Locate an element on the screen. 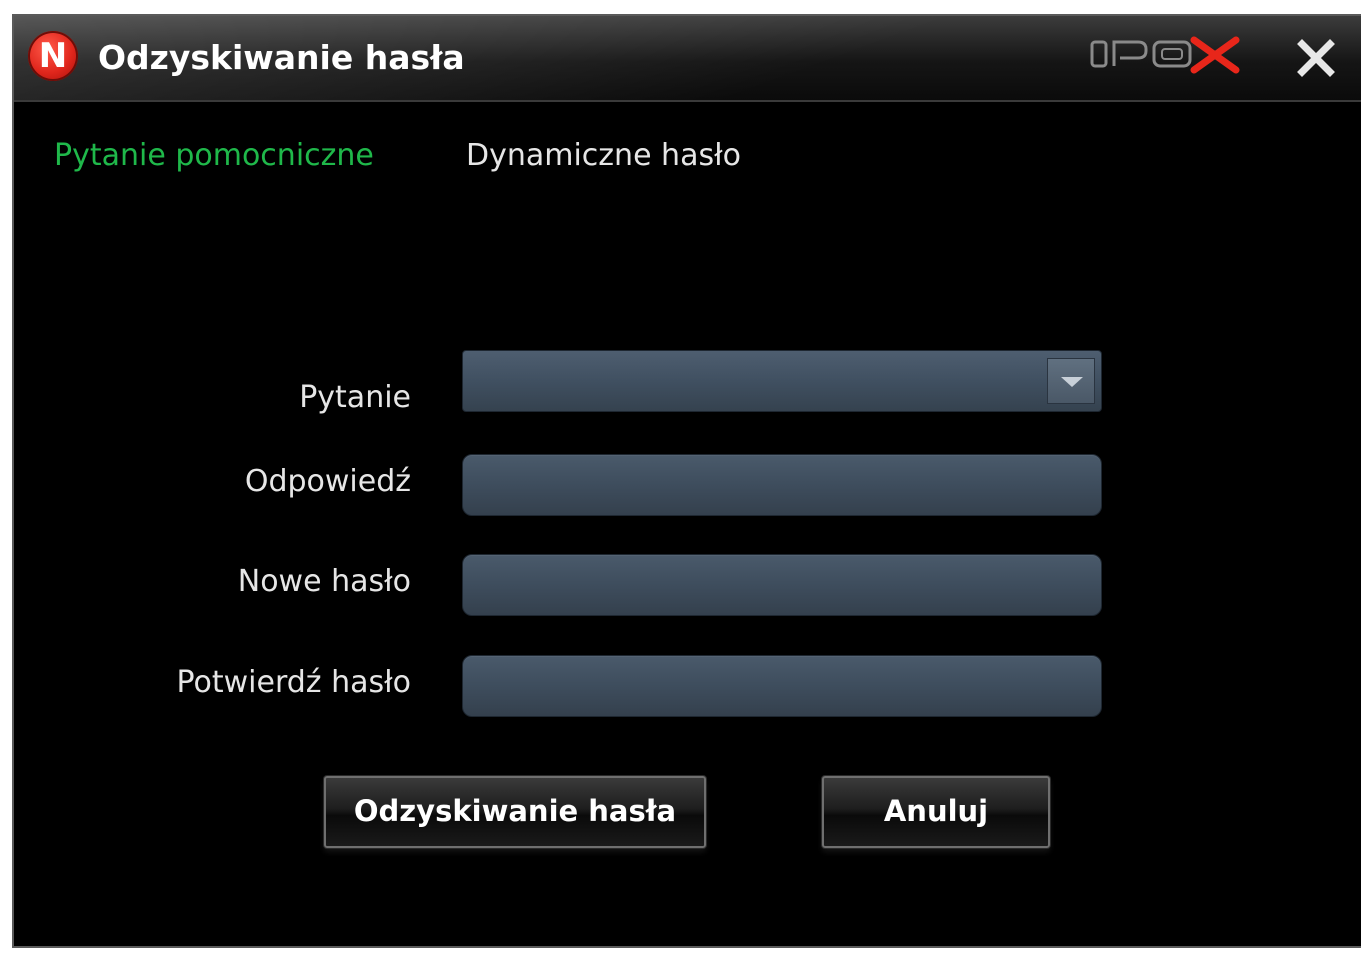  tab-security-question: Pytanie pomocniczne is located at coordinates (214, 156).